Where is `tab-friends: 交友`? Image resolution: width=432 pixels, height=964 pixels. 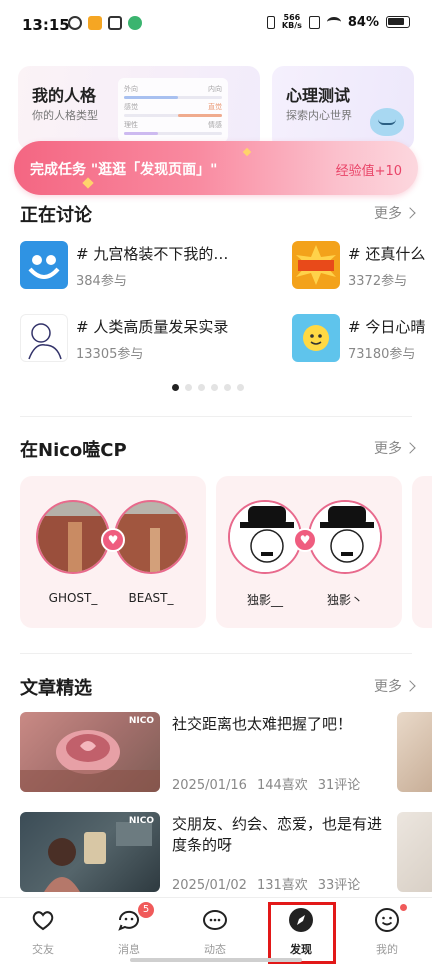
tab-friends: 交友 is located at coordinates (43, 931).